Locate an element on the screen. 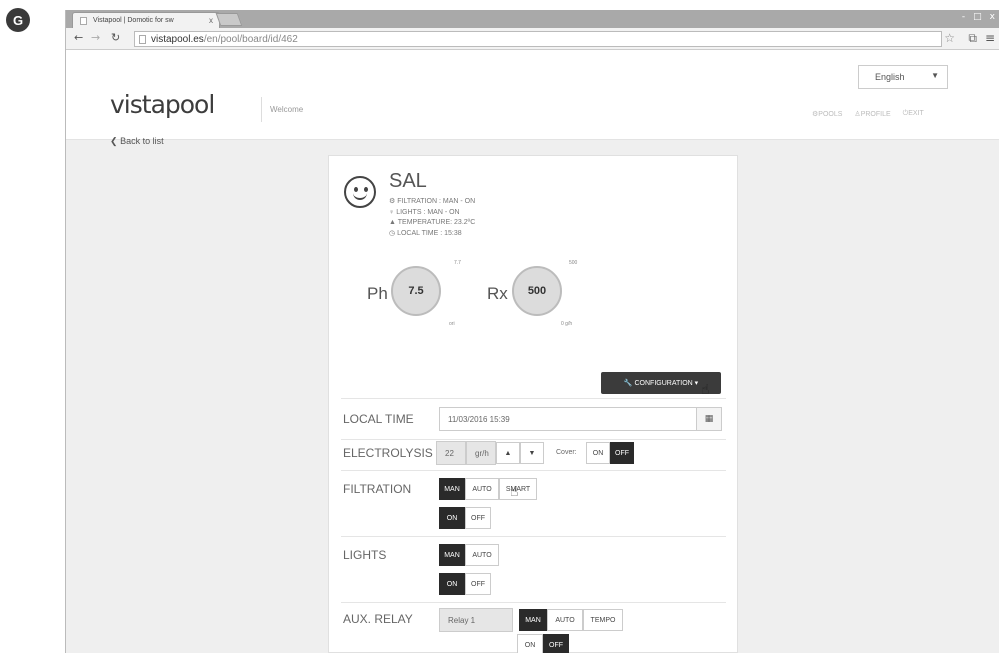 The height and width of the screenshot is (653, 999). rx-unit: 0 g/h is located at coordinates (567, 324).